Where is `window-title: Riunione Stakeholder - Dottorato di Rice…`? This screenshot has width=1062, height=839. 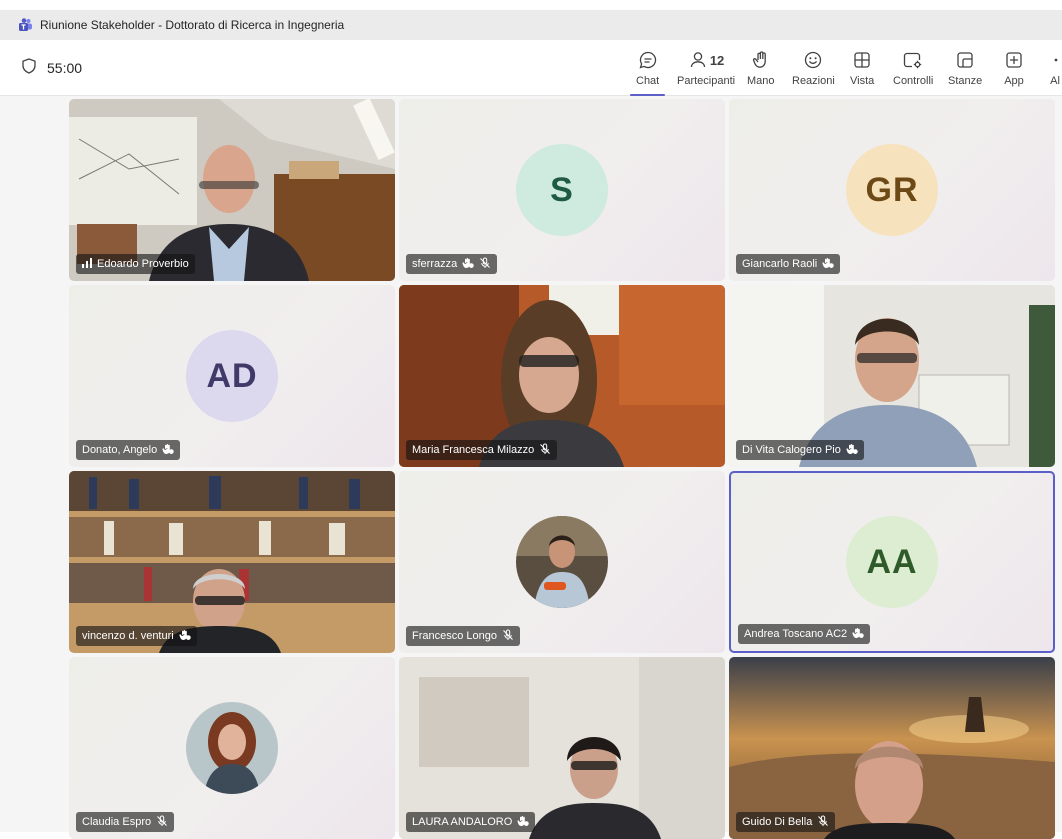 window-title: Riunione Stakeholder - Dottorato di Rice… is located at coordinates (192, 25).